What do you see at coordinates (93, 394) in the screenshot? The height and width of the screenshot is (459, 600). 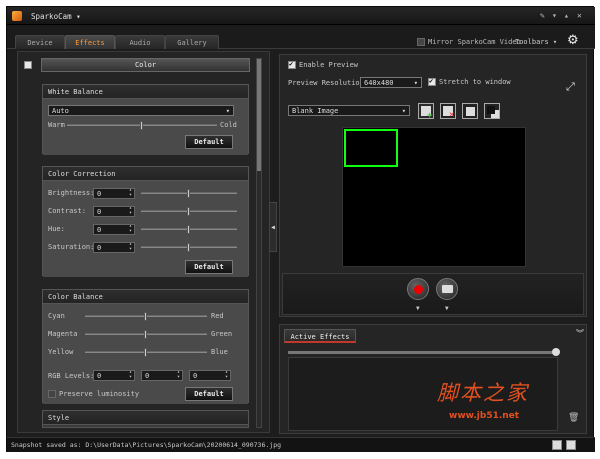 I see `preserve-luminosity-toggle: Preserve luminosity` at bounding box center [93, 394].